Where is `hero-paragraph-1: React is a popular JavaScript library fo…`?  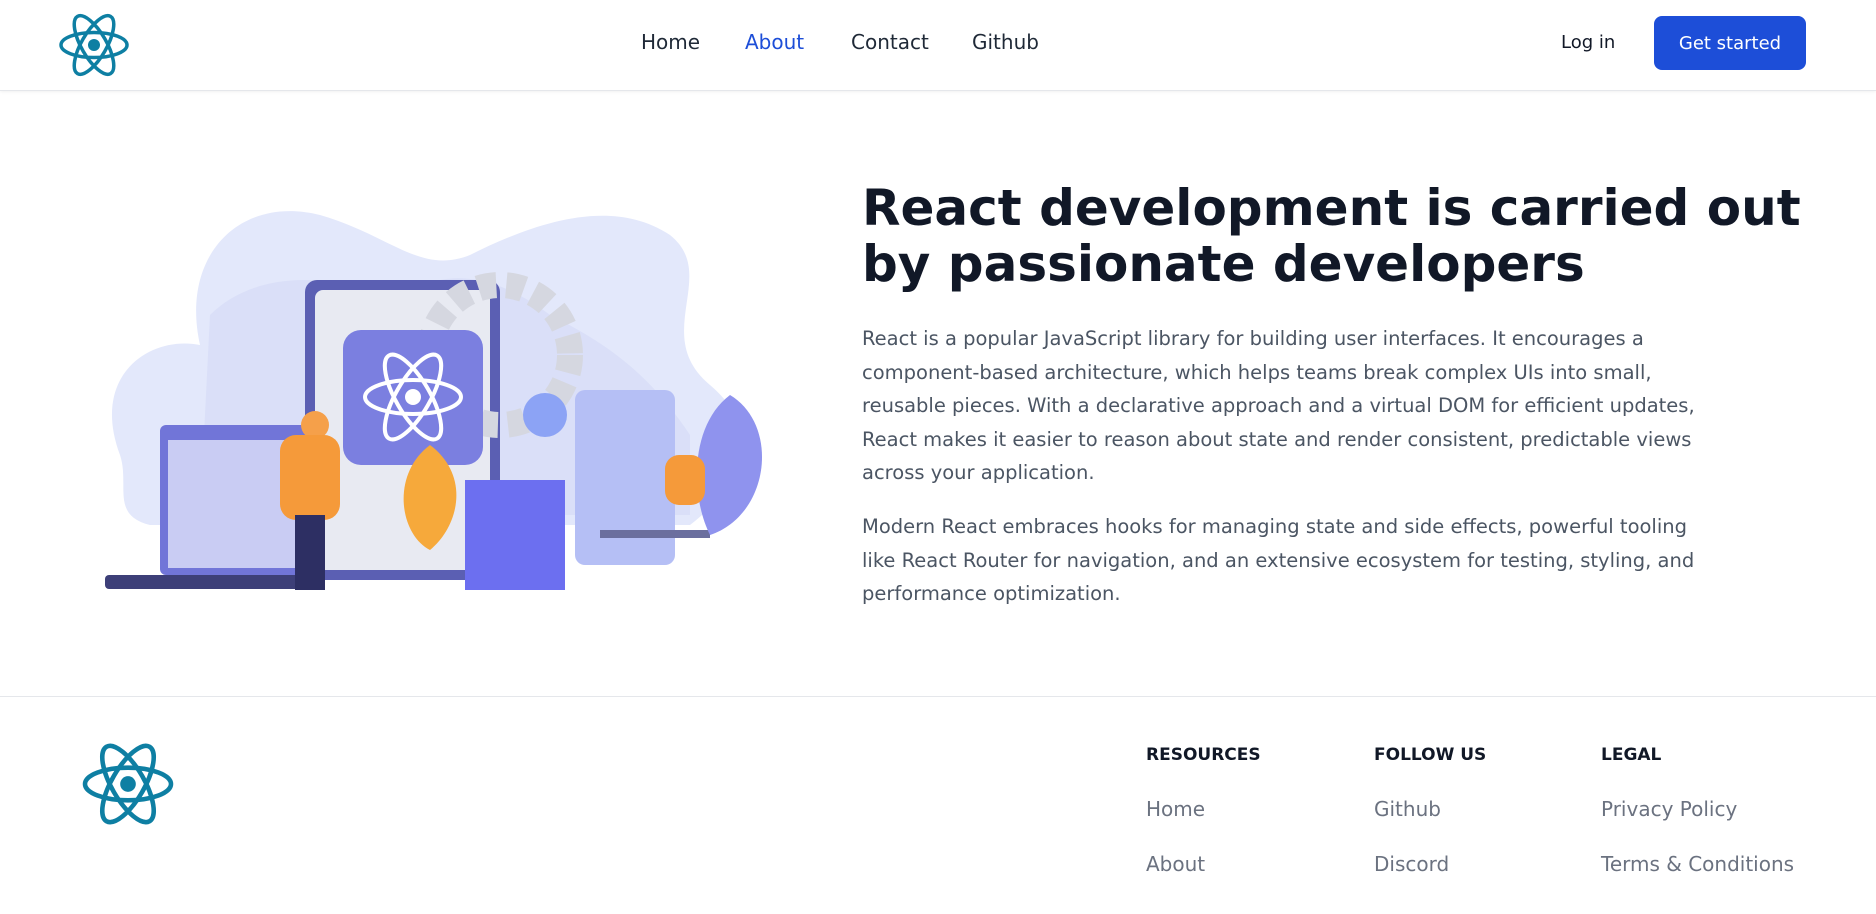
hero-paragraph-1: React is a popular JavaScript library fo… is located at coordinates (1278, 405).